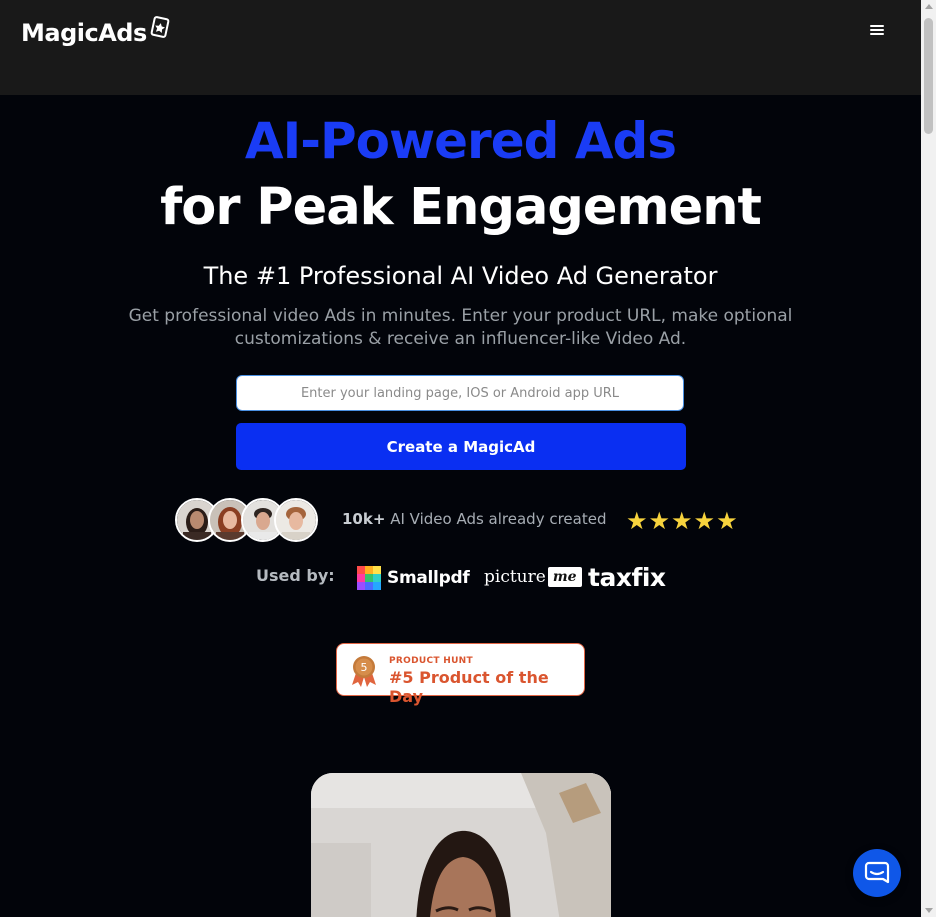 The height and width of the screenshot is (917, 936). What do you see at coordinates (682, 521) in the screenshot?
I see `rating-stars: ★★★★★` at bounding box center [682, 521].